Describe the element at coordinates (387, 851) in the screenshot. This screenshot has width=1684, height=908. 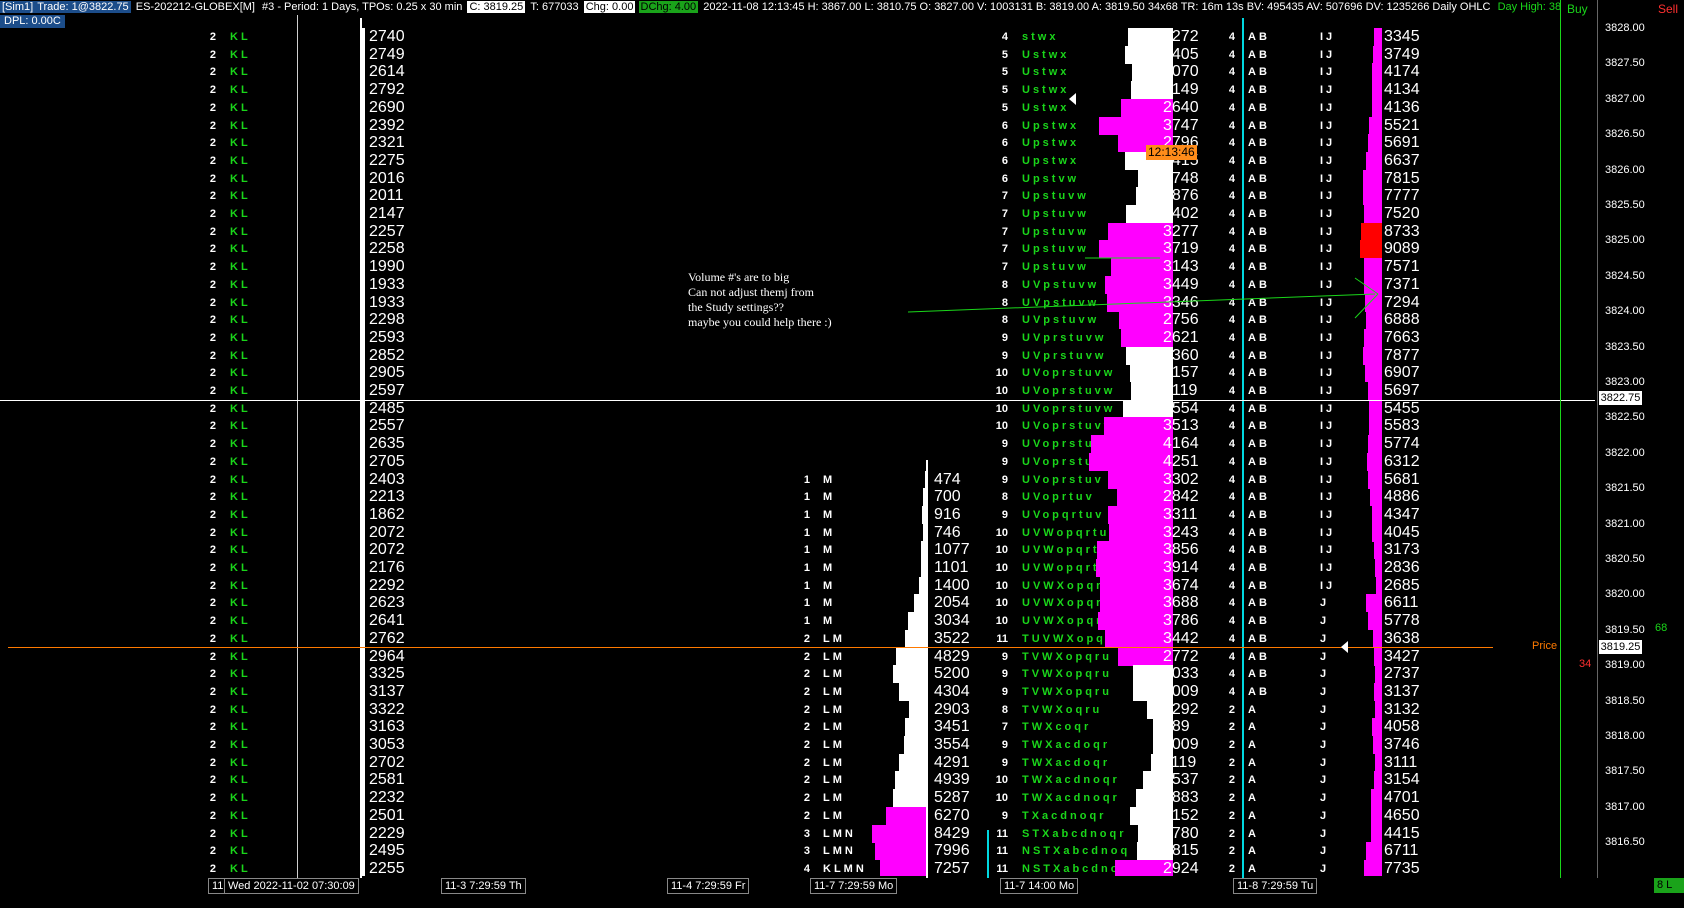
I see `volume-value: 2495` at that location.